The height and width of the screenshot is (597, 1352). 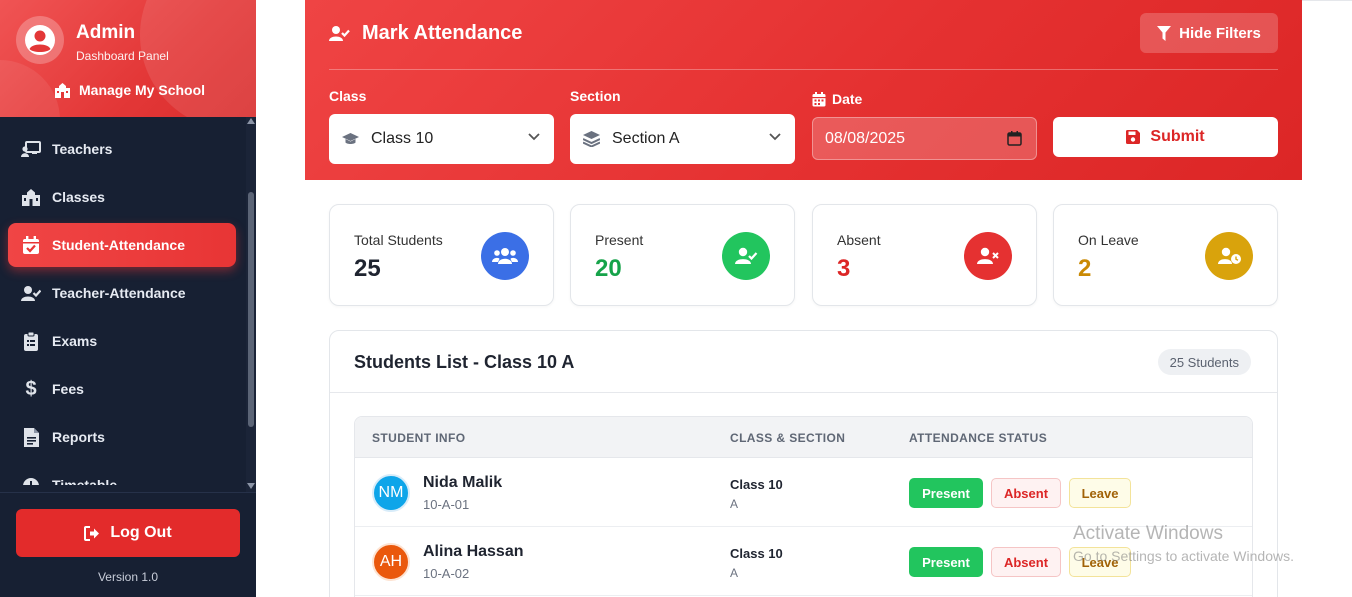 What do you see at coordinates (924, 255) in the screenshot?
I see `stat-card-absent: Absent 3` at bounding box center [924, 255].